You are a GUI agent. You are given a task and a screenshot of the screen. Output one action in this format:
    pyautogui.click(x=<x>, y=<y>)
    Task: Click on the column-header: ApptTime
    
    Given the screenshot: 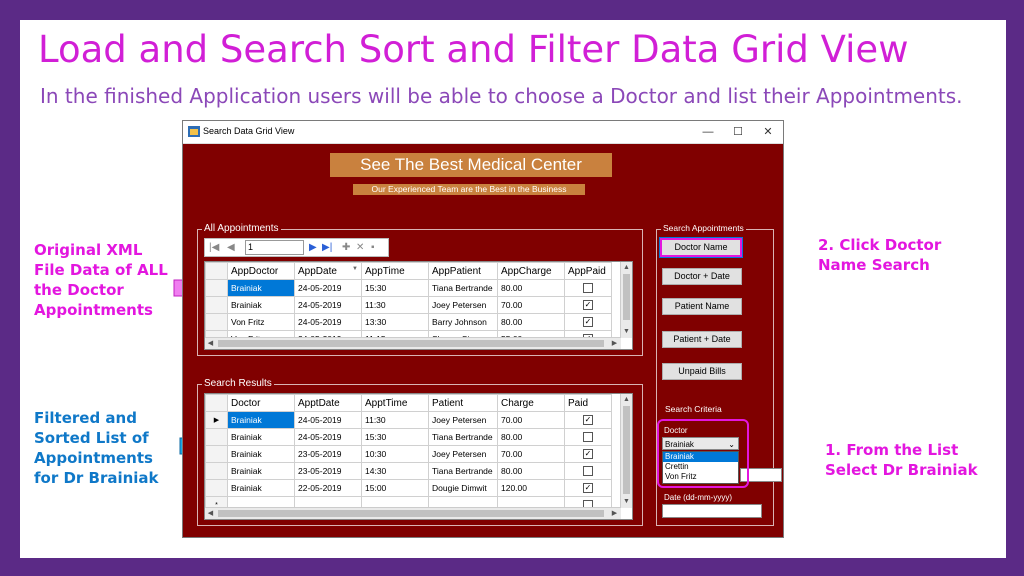 What is the action you would take?
    pyautogui.click(x=395, y=403)
    